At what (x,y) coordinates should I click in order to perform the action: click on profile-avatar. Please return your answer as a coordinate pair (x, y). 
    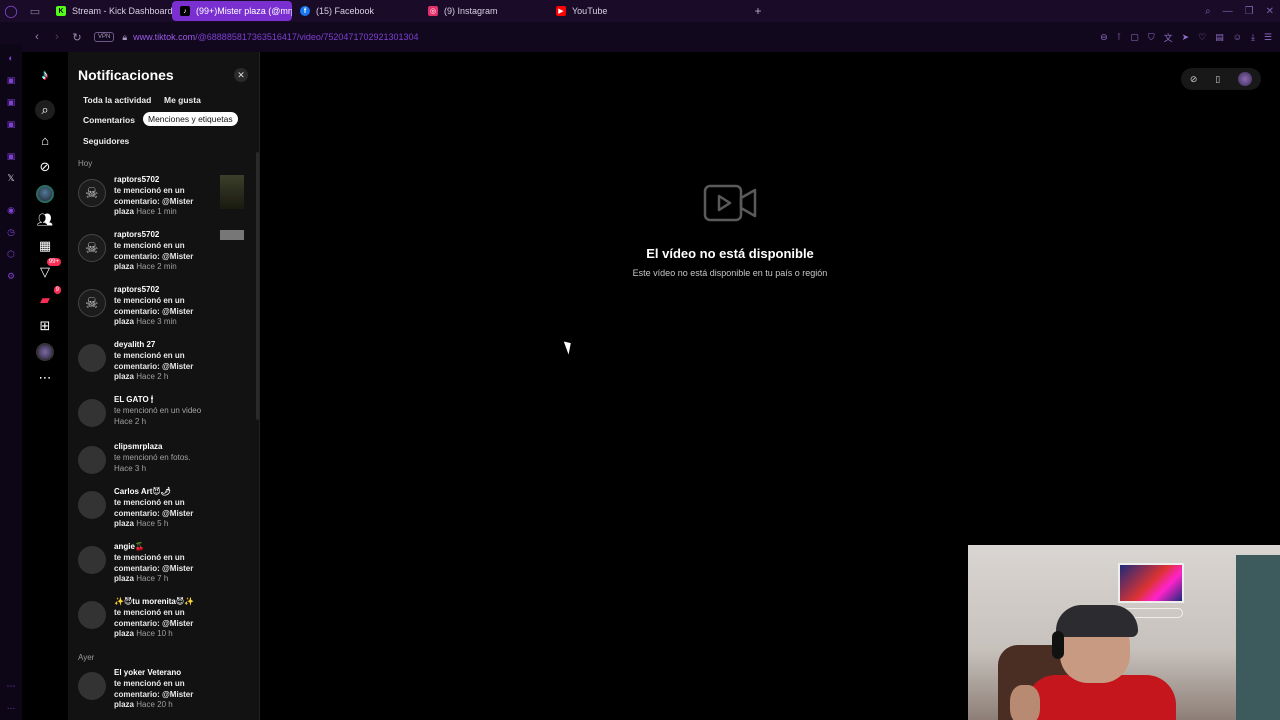
    Looking at the image, I should click on (45, 352).